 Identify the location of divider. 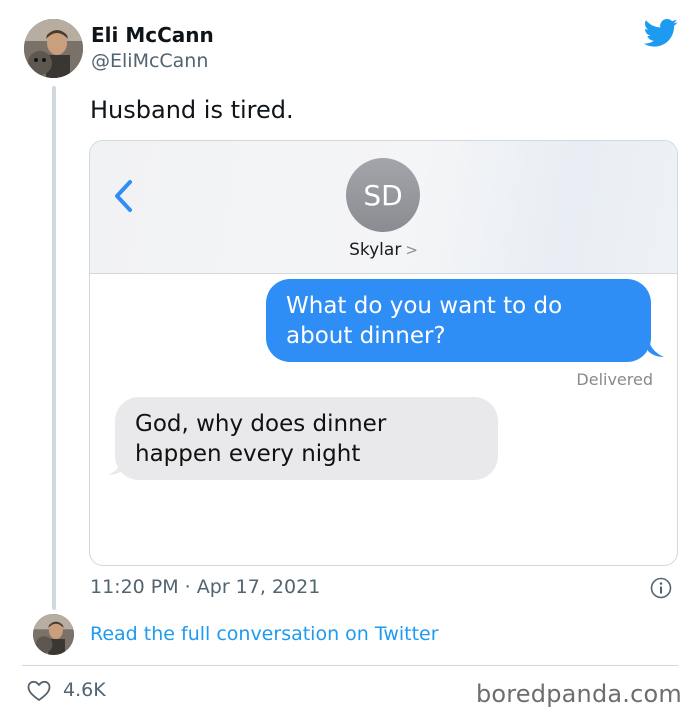
(350, 665).